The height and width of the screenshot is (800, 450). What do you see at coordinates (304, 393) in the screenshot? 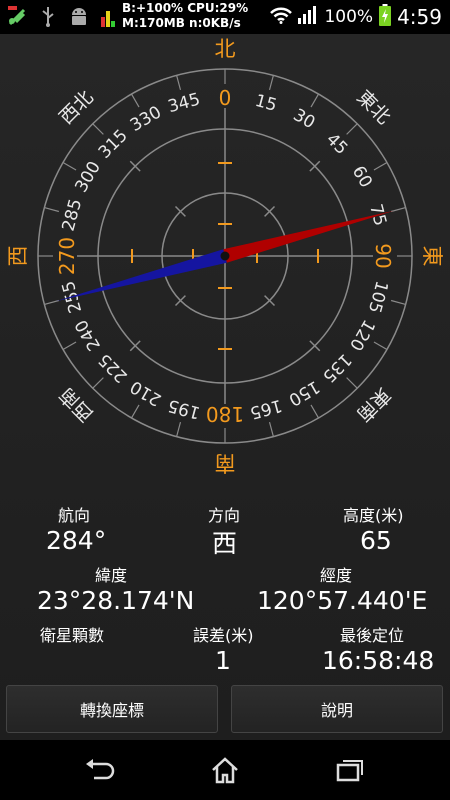
I see `degree-label: 150` at bounding box center [304, 393].